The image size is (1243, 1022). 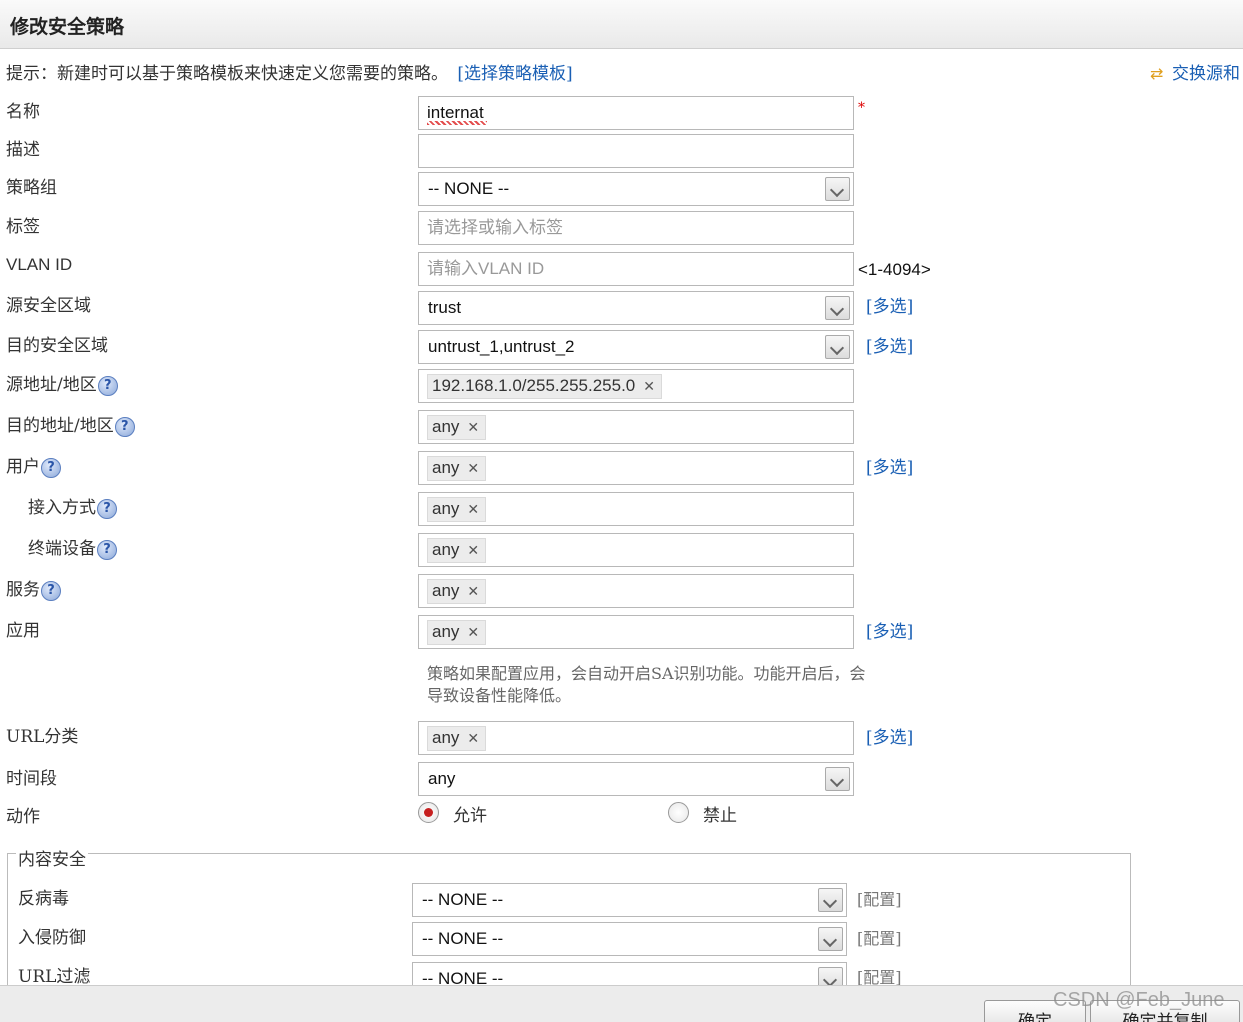 I want to click on swap-icon: ⇄, so click(x=1157, y=73).